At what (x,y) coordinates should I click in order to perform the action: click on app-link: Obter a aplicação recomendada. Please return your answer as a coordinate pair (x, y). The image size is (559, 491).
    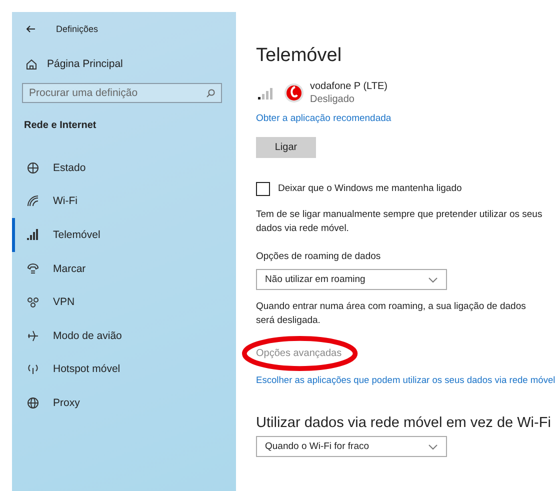
    Looking at the image, I should click on (407, 118).